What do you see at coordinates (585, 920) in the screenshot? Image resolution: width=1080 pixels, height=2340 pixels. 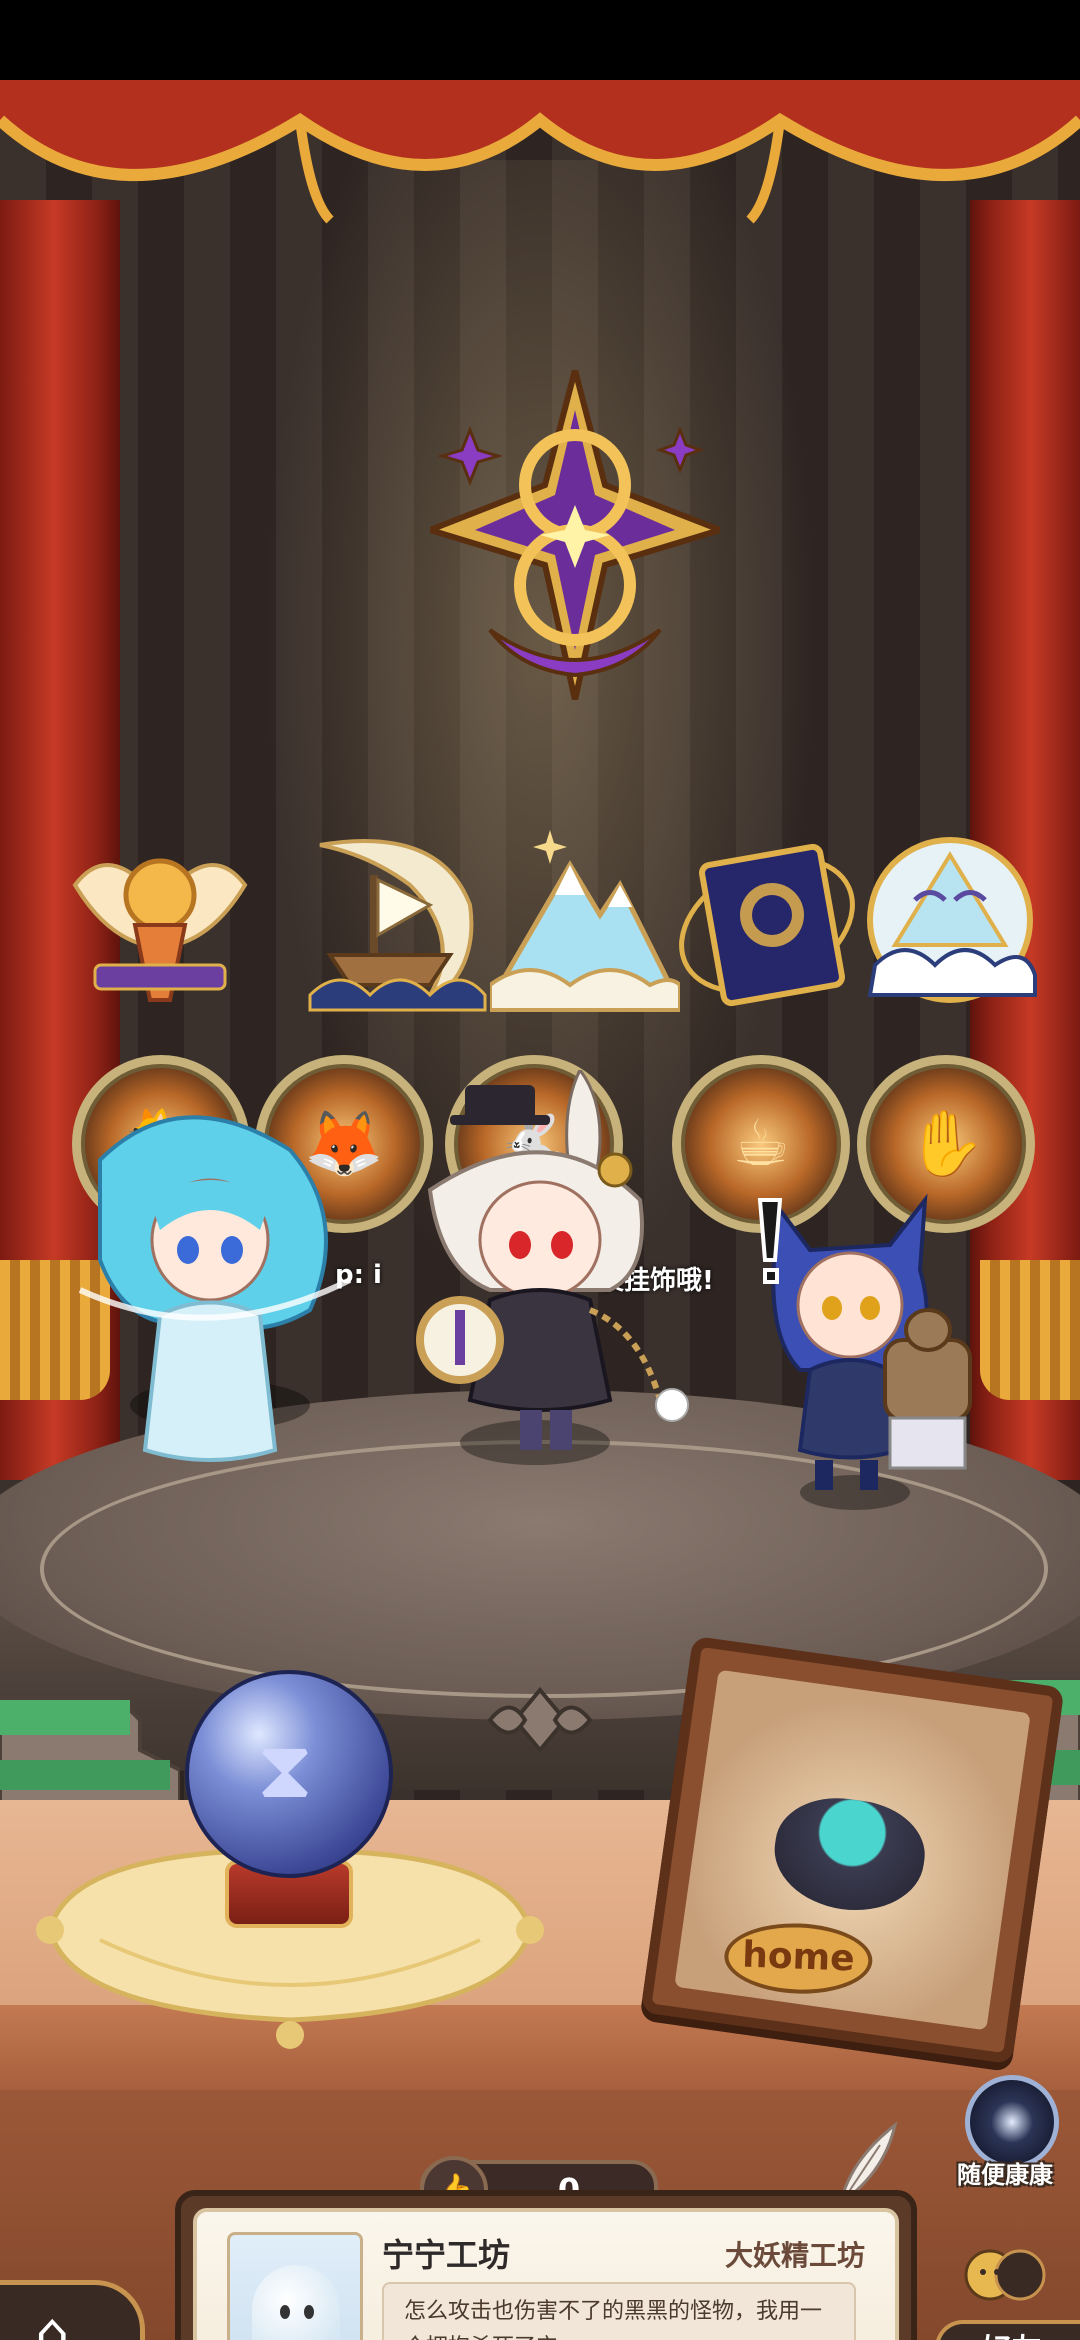 I see `snow-mountain-badge-icon` at bounding box center [585, 920].